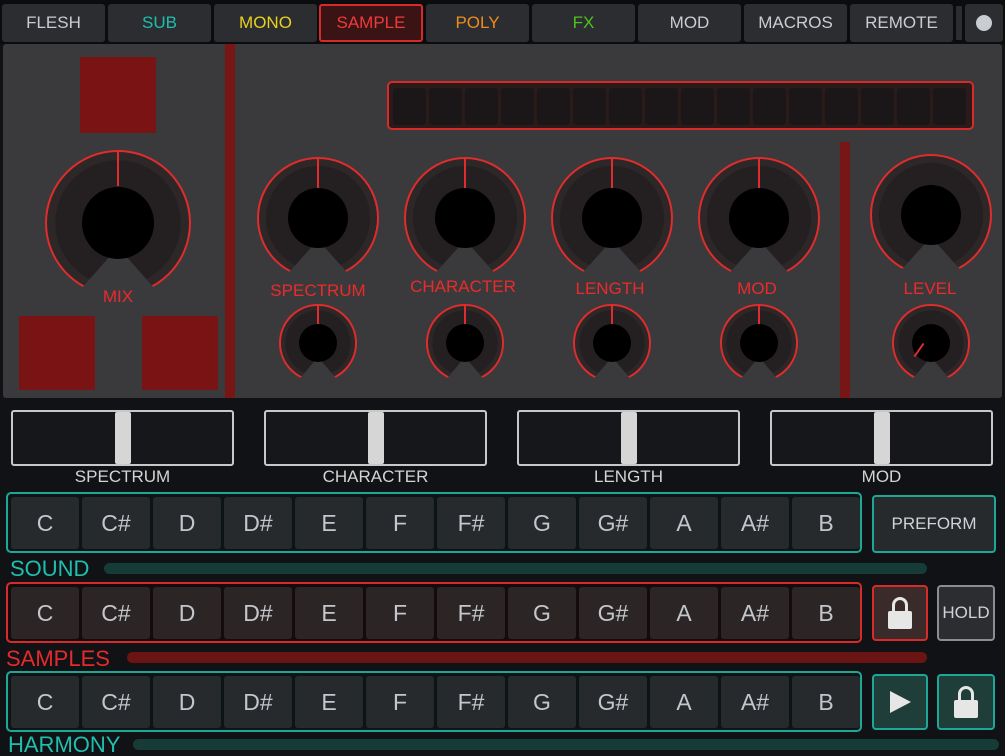 The height and width of the screenshot is (756, 1005). Describe the element at coordinates (901, 23) in the screenshot. I see `tab-remote: REMOTE` at that location.